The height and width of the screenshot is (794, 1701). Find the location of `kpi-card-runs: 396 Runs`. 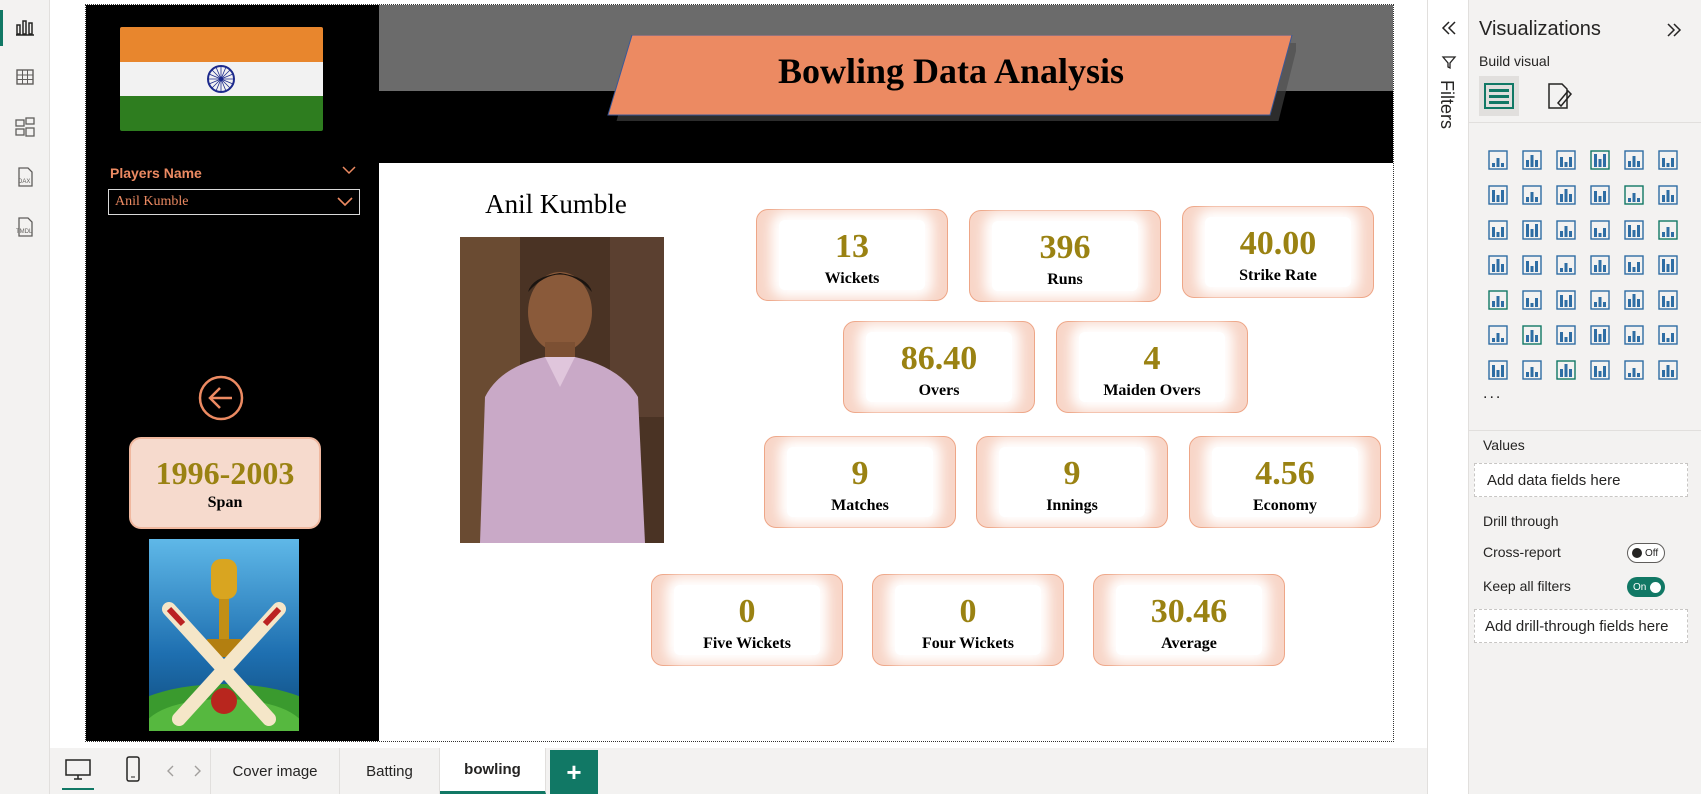

kpi-card-runs: 396 Runs is located at coordinates (1065, 256).